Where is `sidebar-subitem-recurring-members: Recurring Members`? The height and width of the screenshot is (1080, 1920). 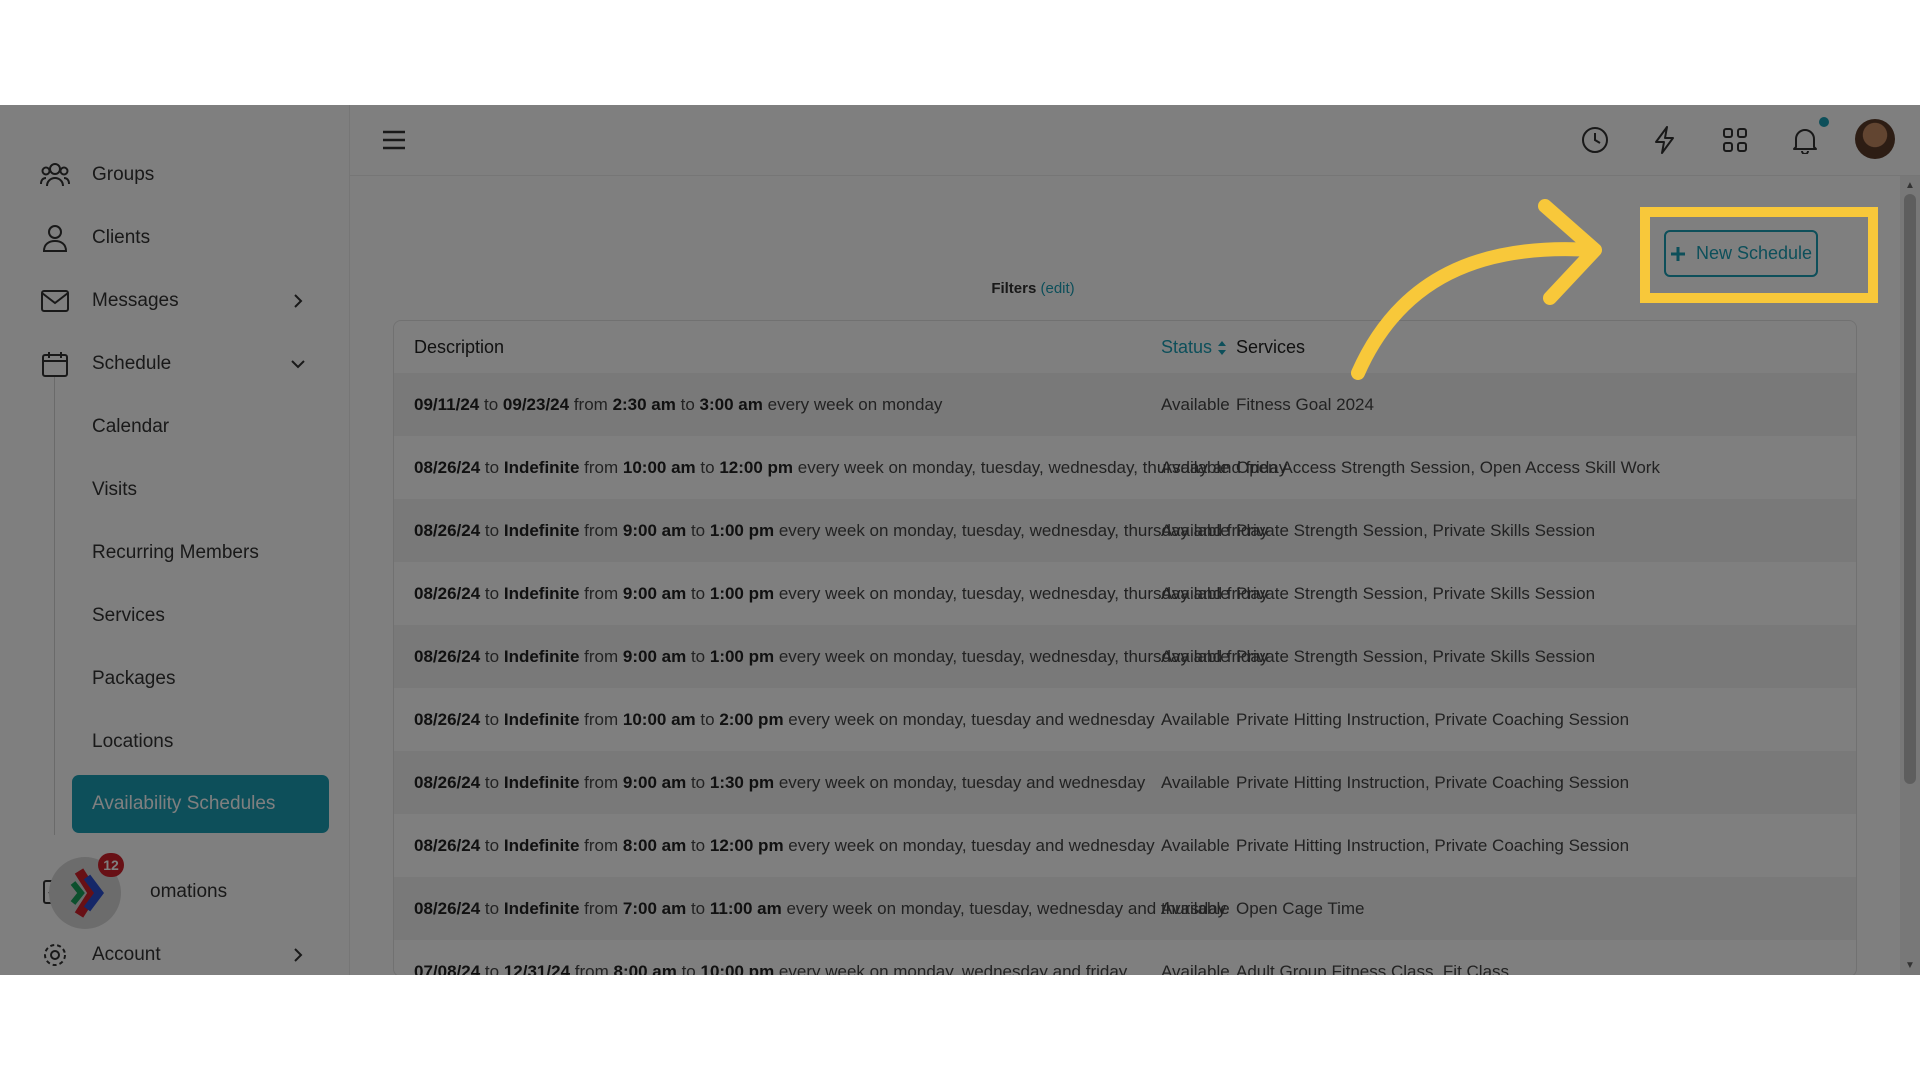 sidebar-subitem-recurring-members: Recurring Members is located at coordinates (175, 553).